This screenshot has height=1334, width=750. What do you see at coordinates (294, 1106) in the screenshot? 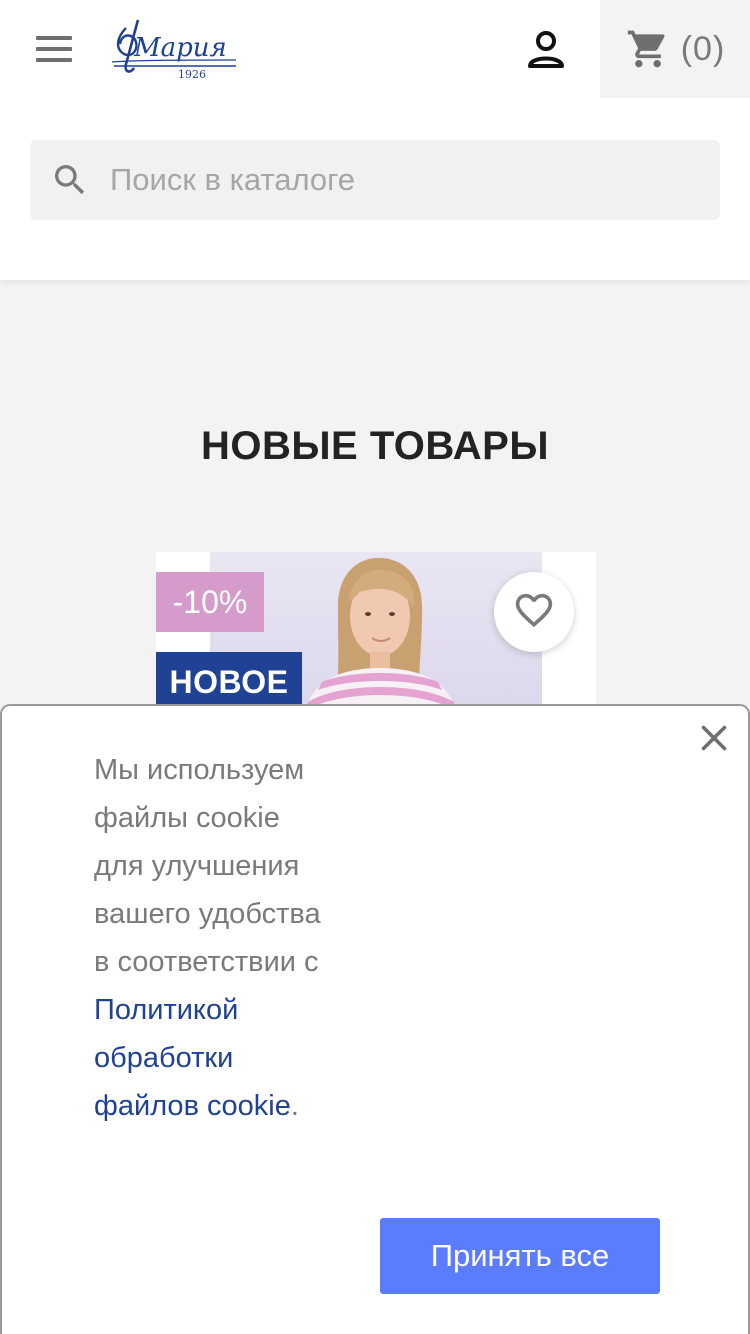
I see `cookie-message-end: .` at bounding box center [294, 1106].